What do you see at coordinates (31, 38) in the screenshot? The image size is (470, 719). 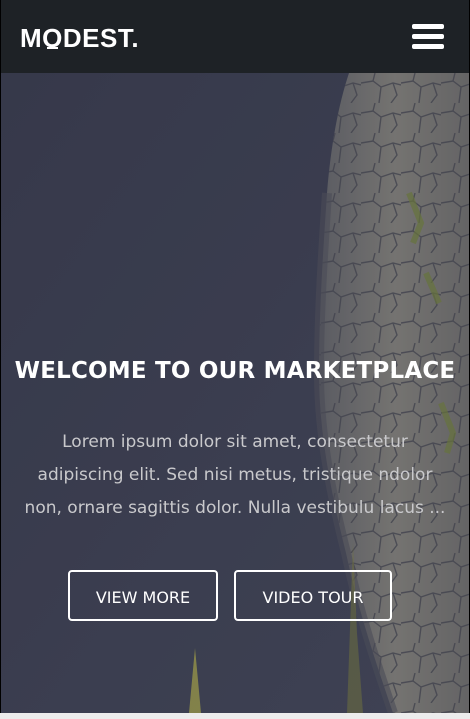 I see `logo-letter-m: M` at bounding box center [31, 38].